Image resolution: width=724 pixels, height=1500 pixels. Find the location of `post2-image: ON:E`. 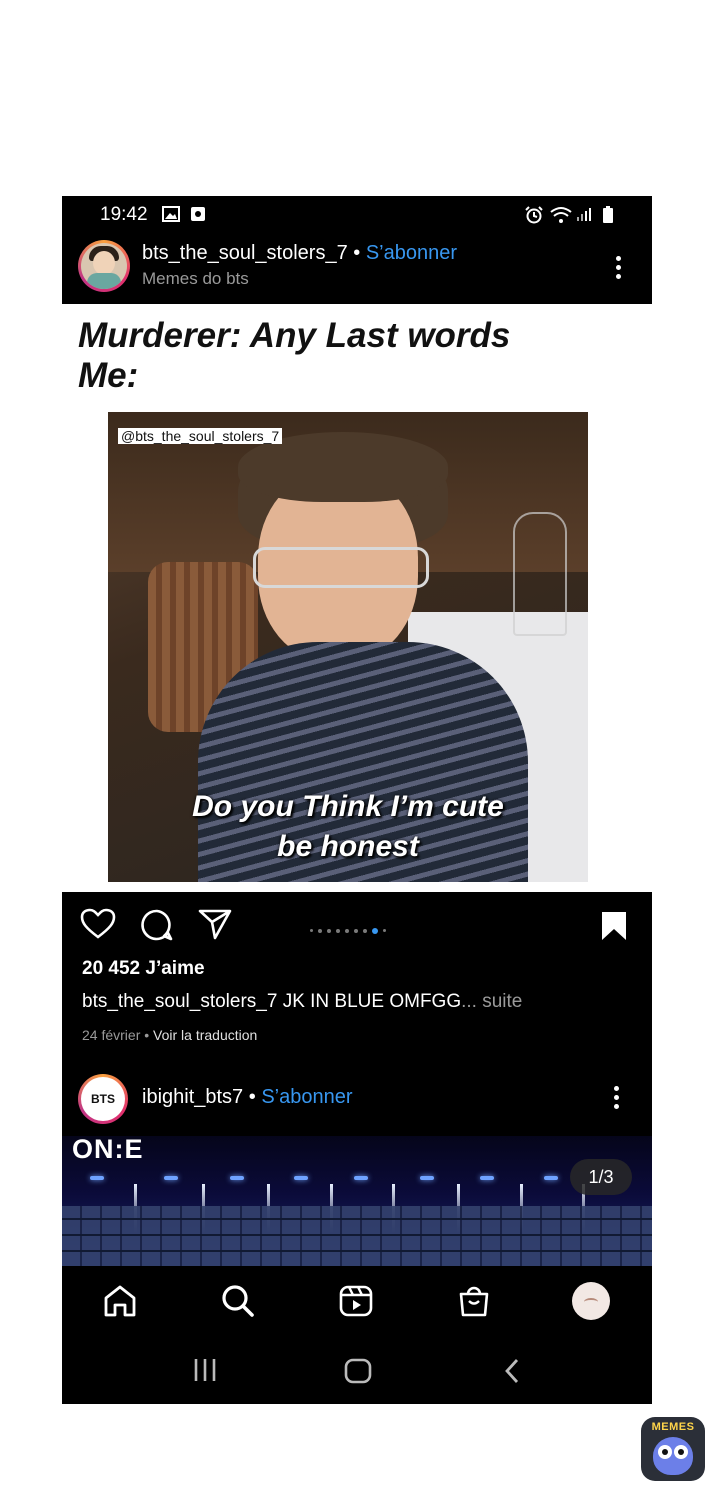

post2-image: ON:E is located at coordinates (357, 1201).